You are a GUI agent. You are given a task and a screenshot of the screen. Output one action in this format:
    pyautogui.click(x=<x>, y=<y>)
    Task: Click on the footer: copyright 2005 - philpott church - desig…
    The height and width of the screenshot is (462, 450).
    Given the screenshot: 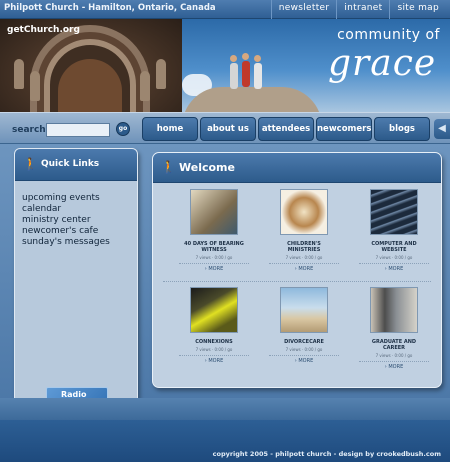 What is the action you would take?
    pyautogui.click(x=225, y=441)
    